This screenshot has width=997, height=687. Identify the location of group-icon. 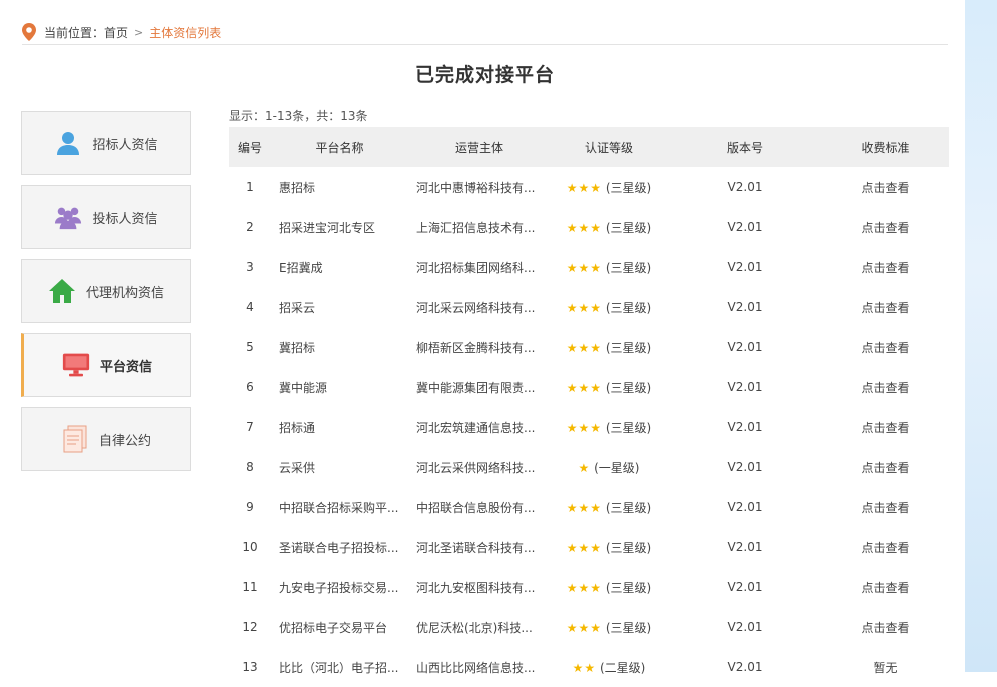
(68, 217).